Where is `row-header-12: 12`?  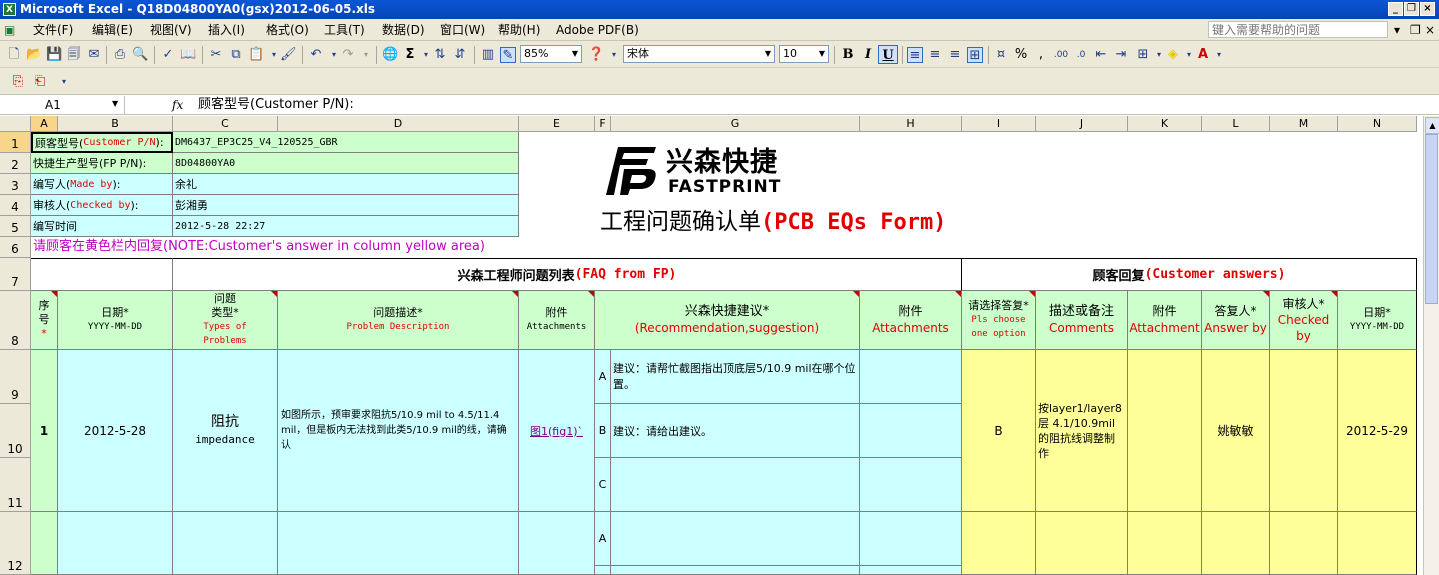
row-header-12: 12 is located at coordinates (15, 543).